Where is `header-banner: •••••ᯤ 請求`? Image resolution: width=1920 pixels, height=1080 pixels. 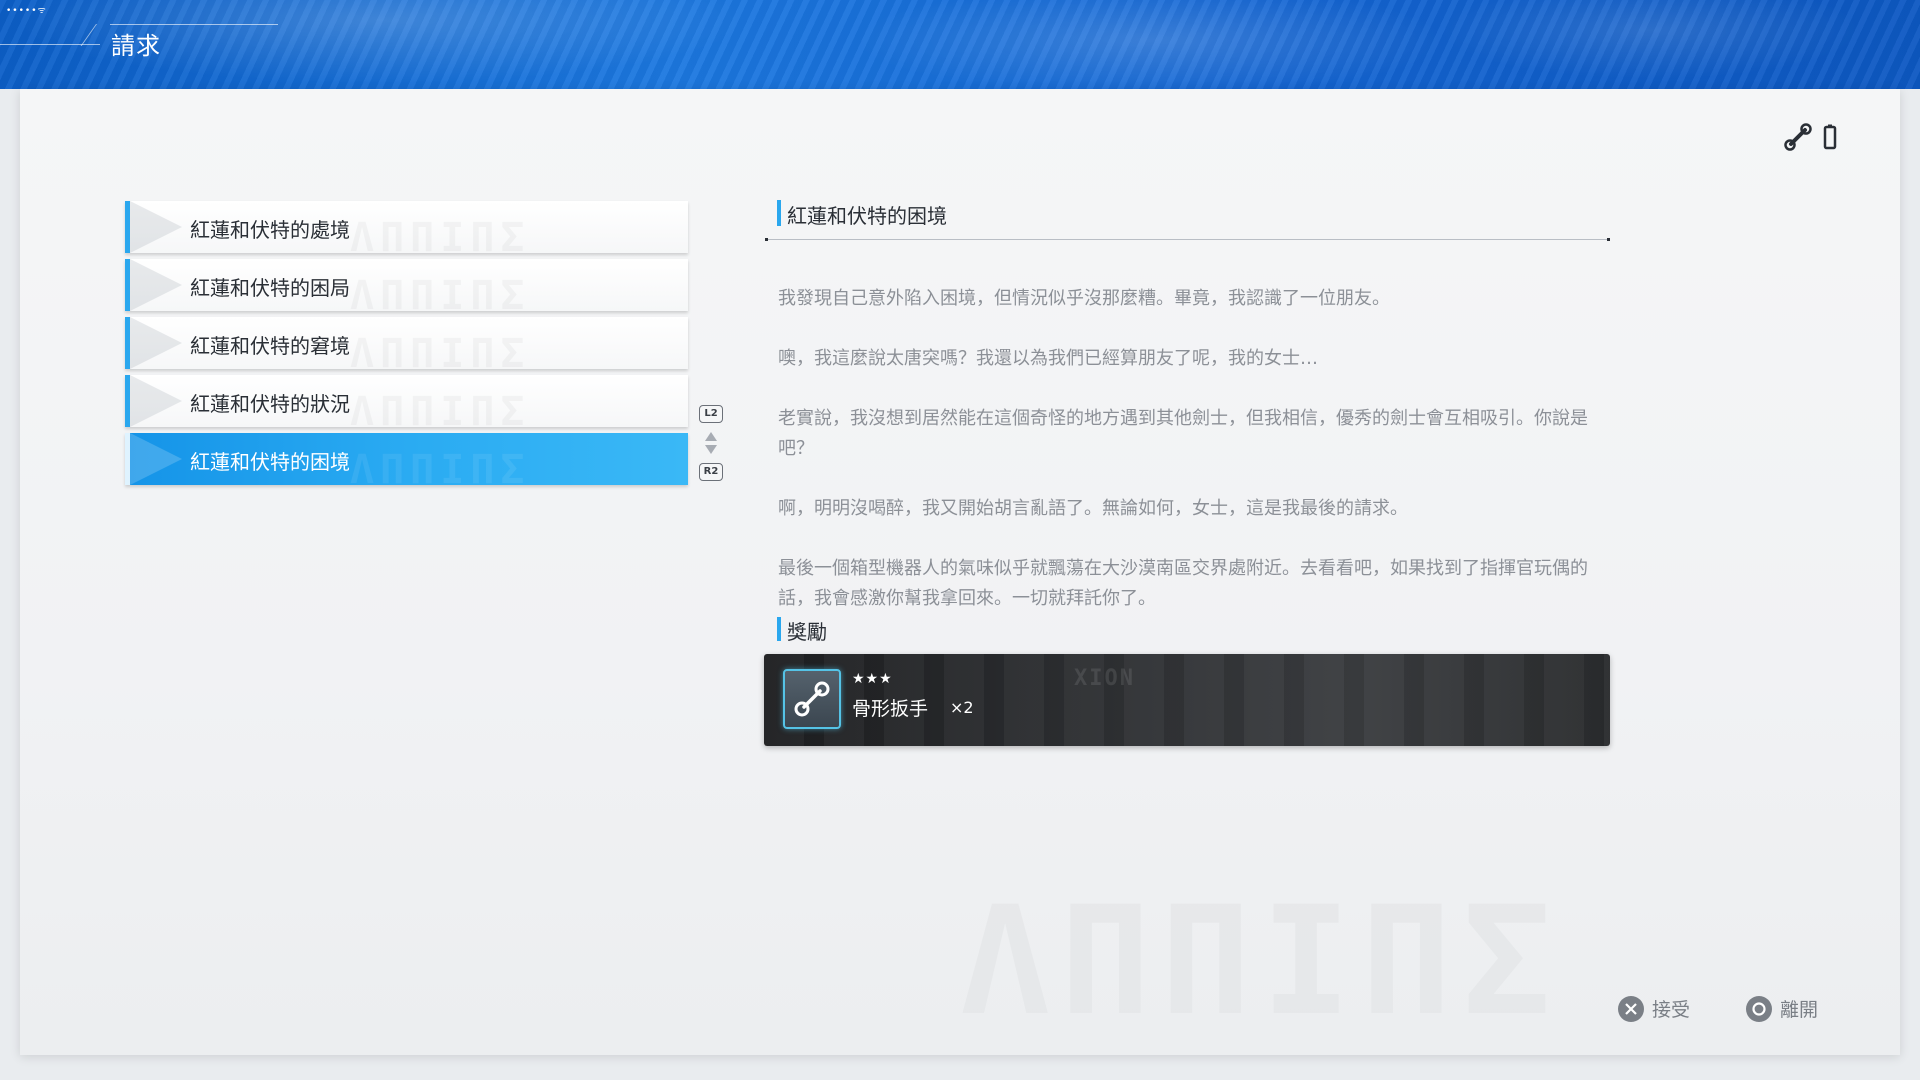 header-banner: •••••ᯤ 請求 is located at coordinates (960, 44).